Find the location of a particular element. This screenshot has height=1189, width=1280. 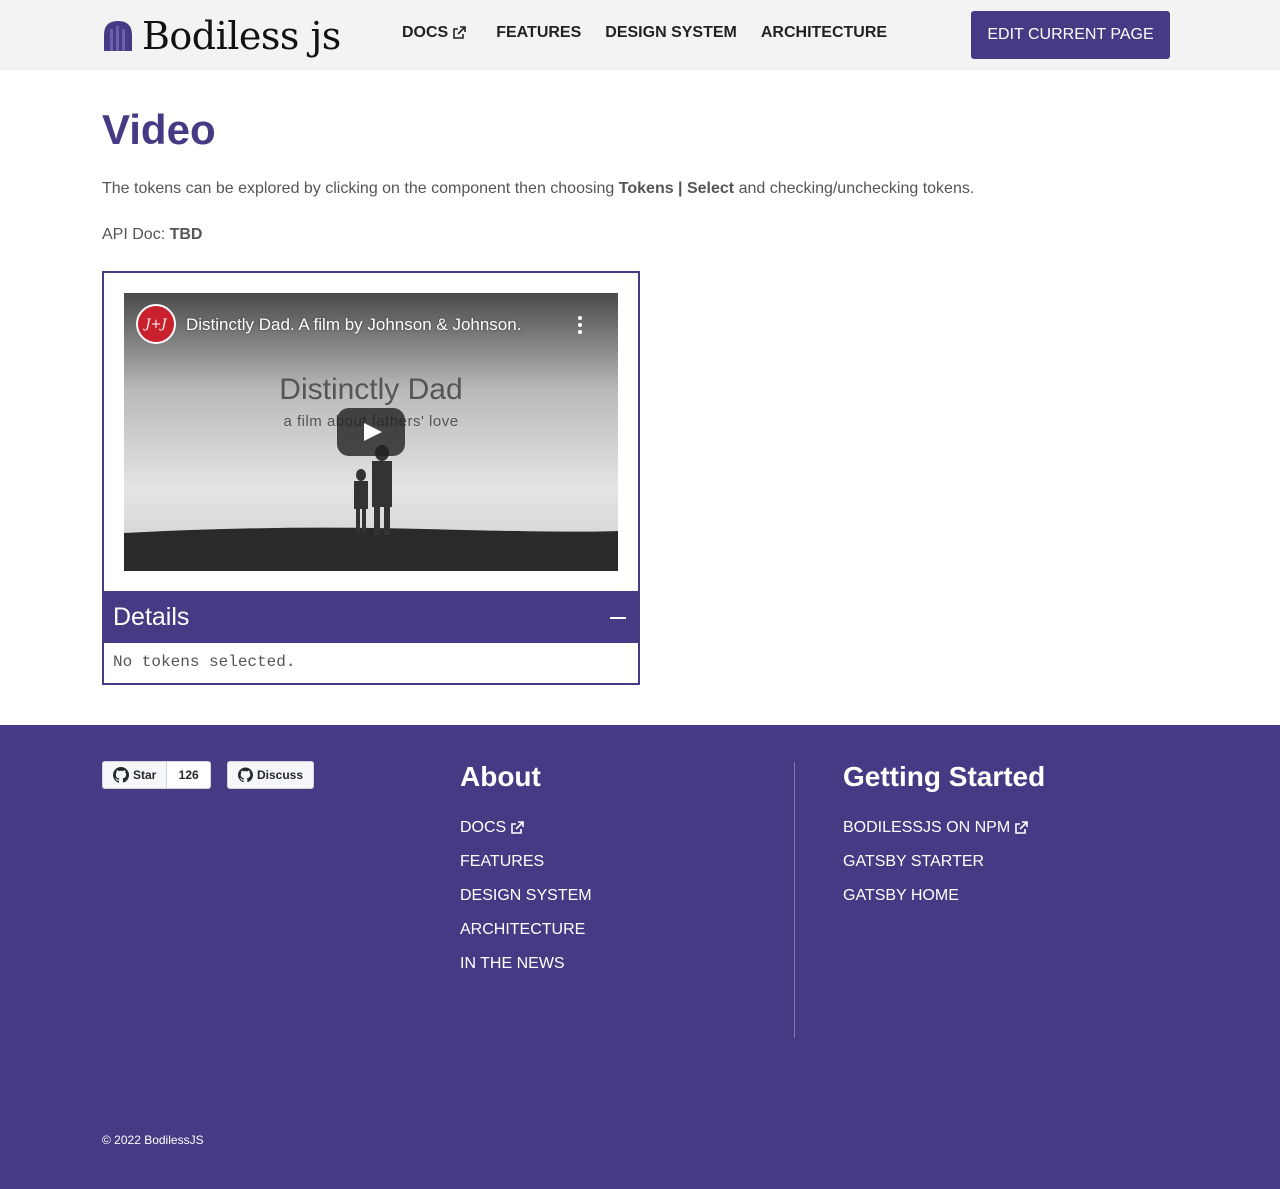

footer-link-features: FEATURES is located at coordinates (526, 870).